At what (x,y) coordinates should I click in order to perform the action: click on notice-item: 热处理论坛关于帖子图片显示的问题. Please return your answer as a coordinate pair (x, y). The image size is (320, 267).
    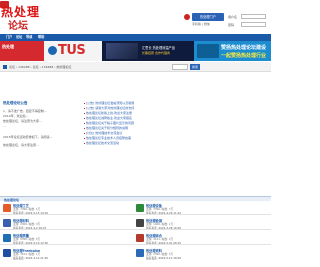
    Looking at the image, I should click on (109, 123).